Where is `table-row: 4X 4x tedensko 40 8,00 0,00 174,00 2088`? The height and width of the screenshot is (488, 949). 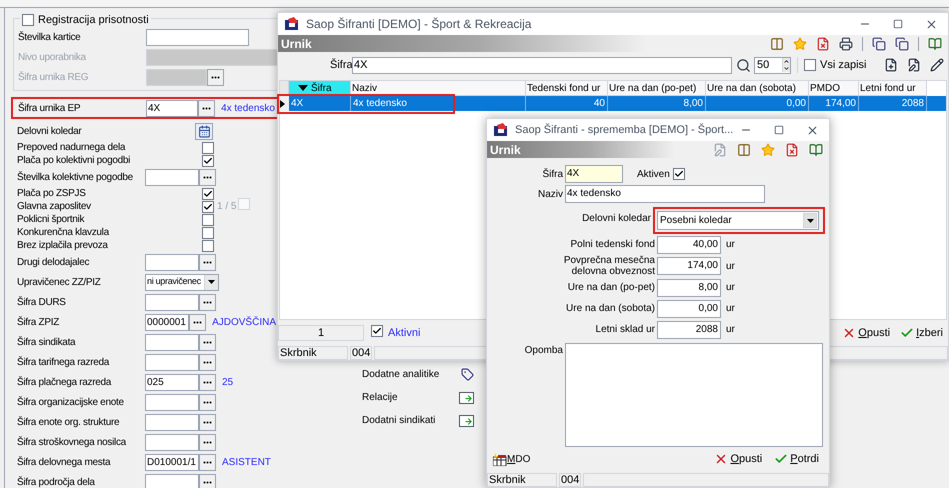
table-row: 4X 4x tedensko 40 8,00 0,00 174,00 2088 is located at coordinates (613, 103).